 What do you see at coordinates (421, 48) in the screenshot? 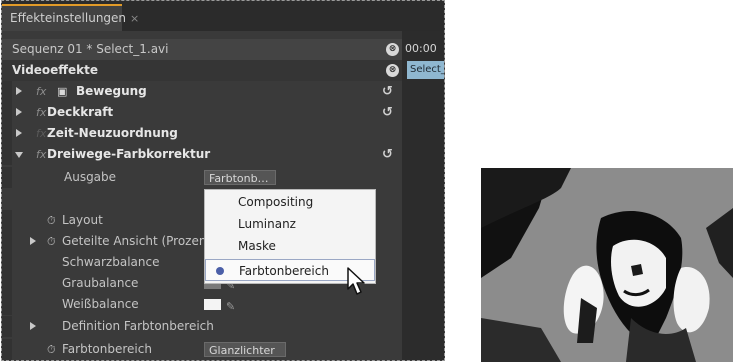
I see `timecode: 00:00` at bounding box center [421, 48].